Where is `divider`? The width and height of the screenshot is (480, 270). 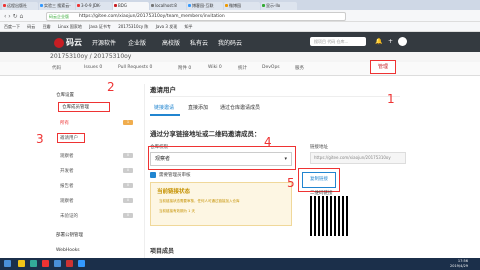 divider is located at coordinates (275, 96).